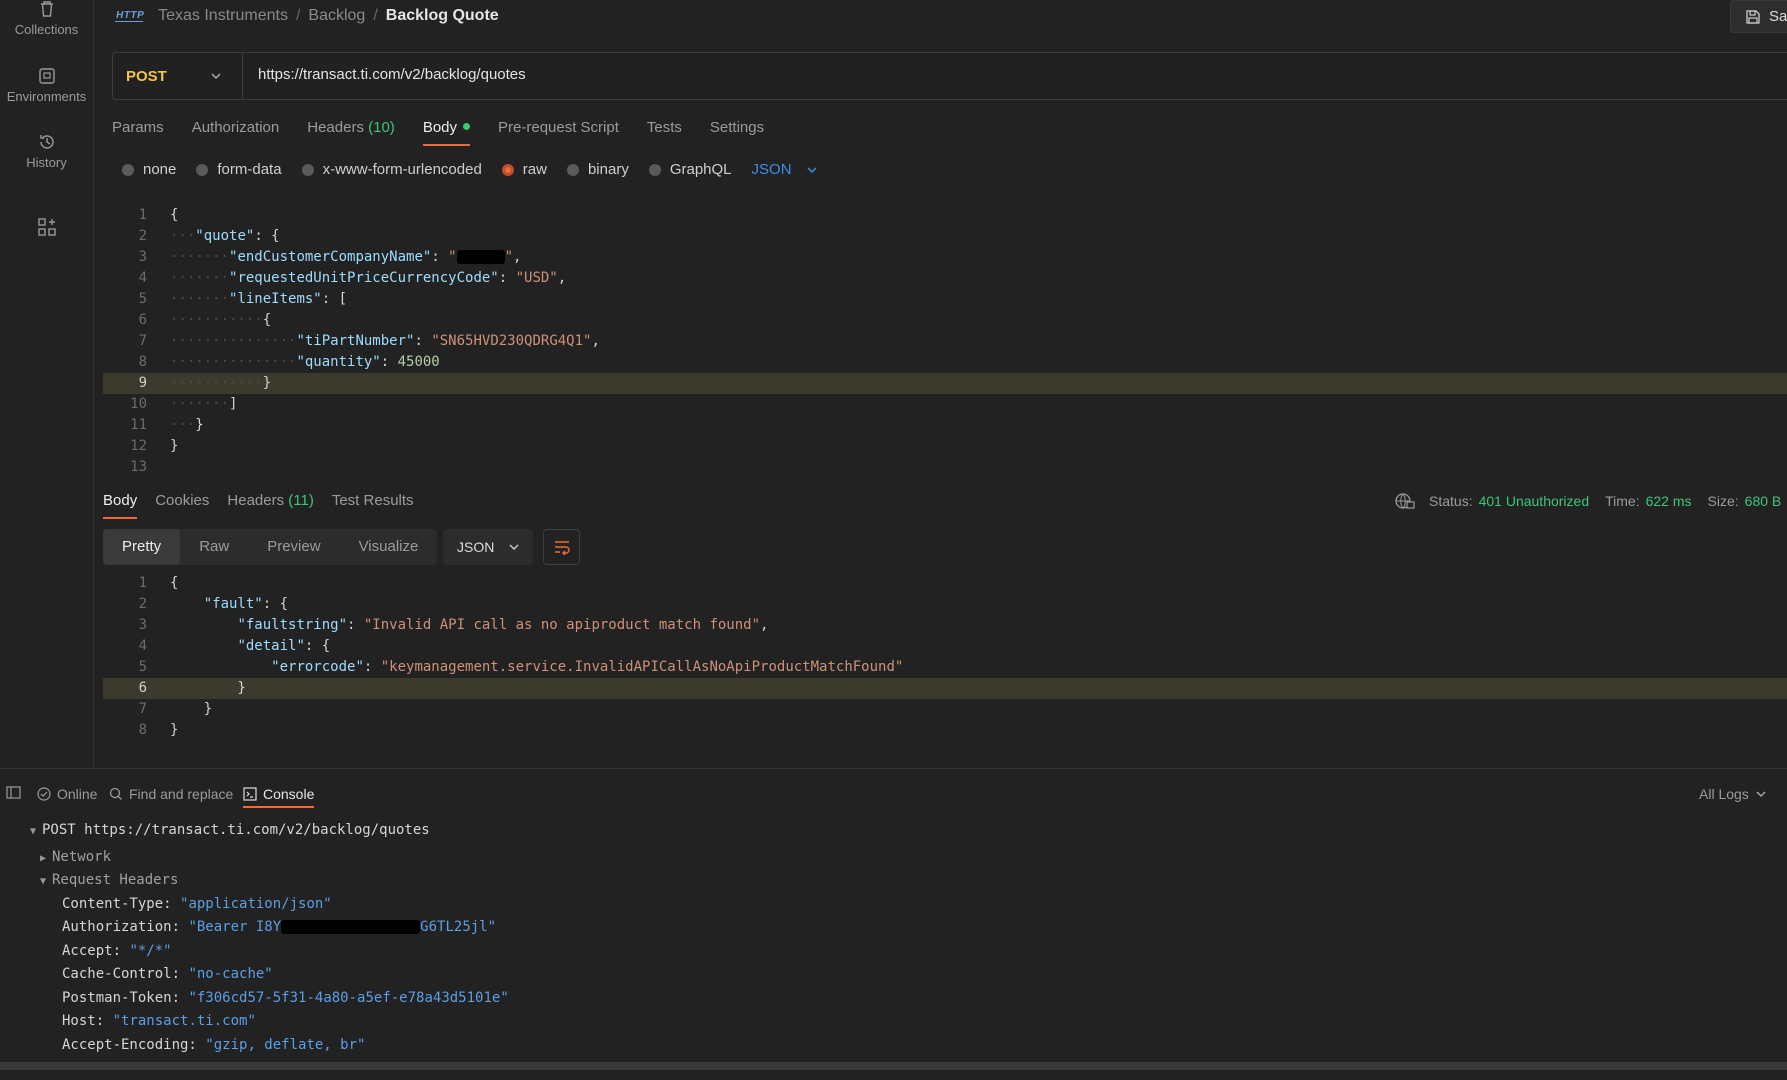 The image size is (1787, 1080). I want to click on sidebar-item-environments: Environments, so click(46, 85).